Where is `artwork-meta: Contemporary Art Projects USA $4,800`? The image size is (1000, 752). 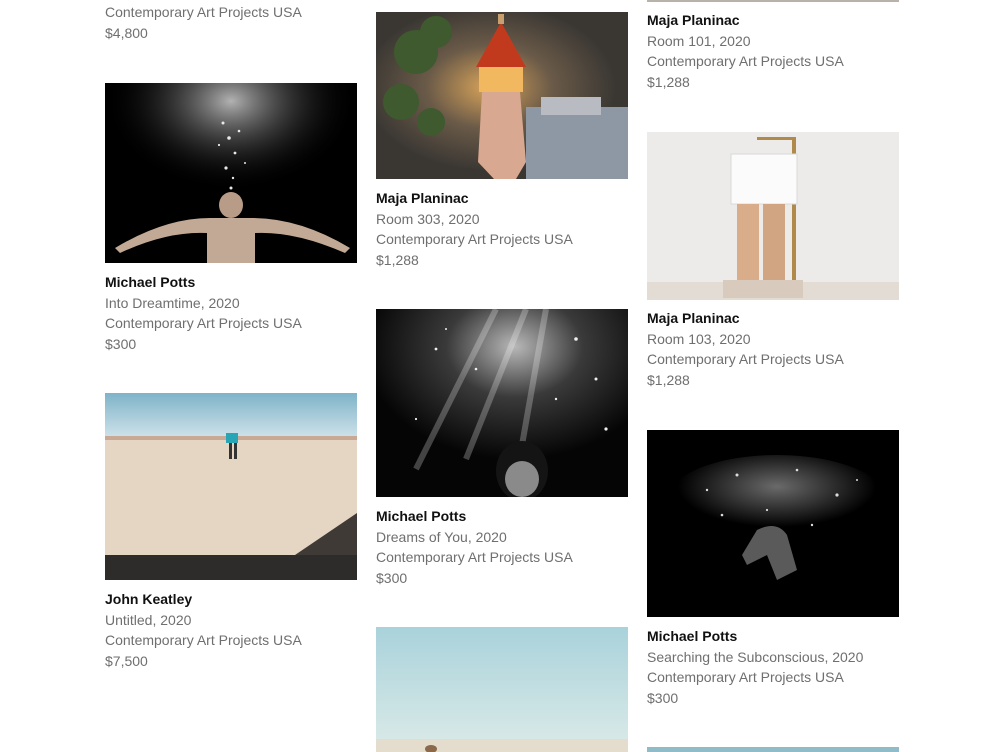 artwork-meta: Contemporary Art Projects USA $4,800 is located at coordinates (235, 22).